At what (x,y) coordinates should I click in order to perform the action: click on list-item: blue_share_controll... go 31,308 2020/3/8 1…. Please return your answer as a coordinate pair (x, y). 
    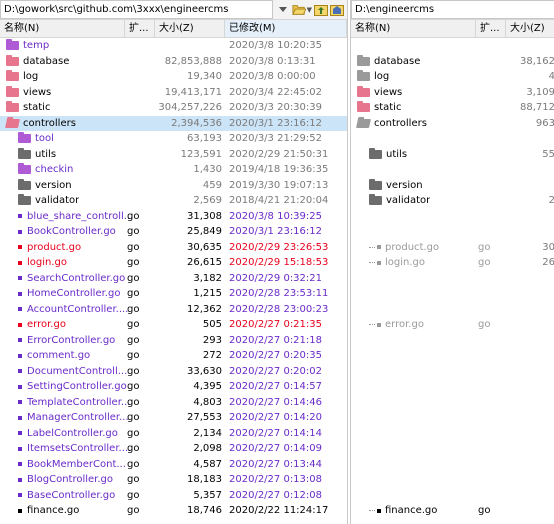
    Looking at the image, I should click on (173, 217).